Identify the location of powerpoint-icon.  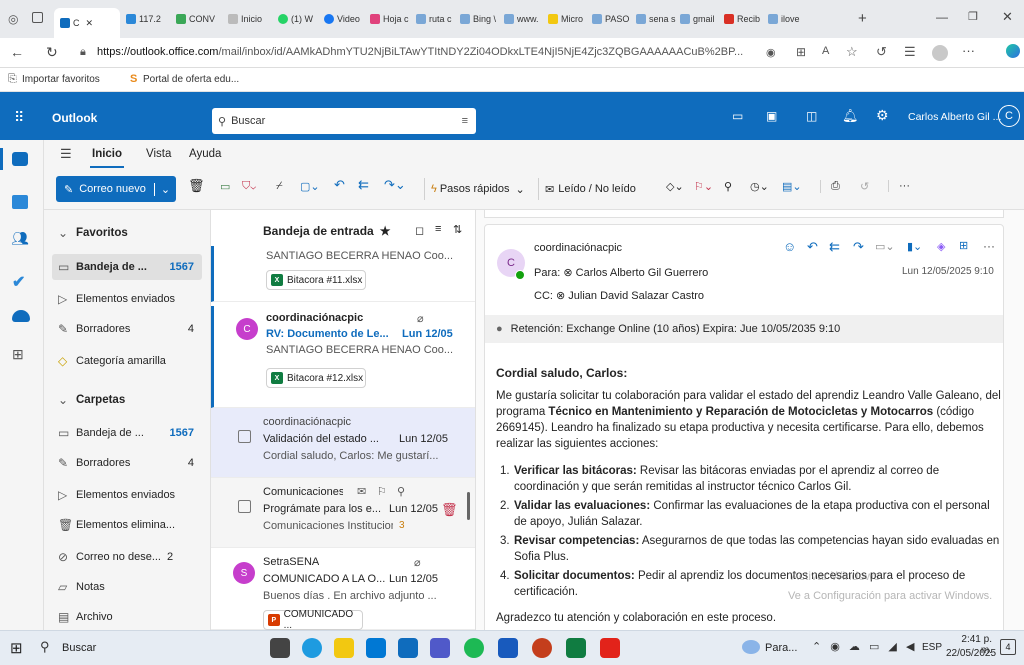
(542, 648).